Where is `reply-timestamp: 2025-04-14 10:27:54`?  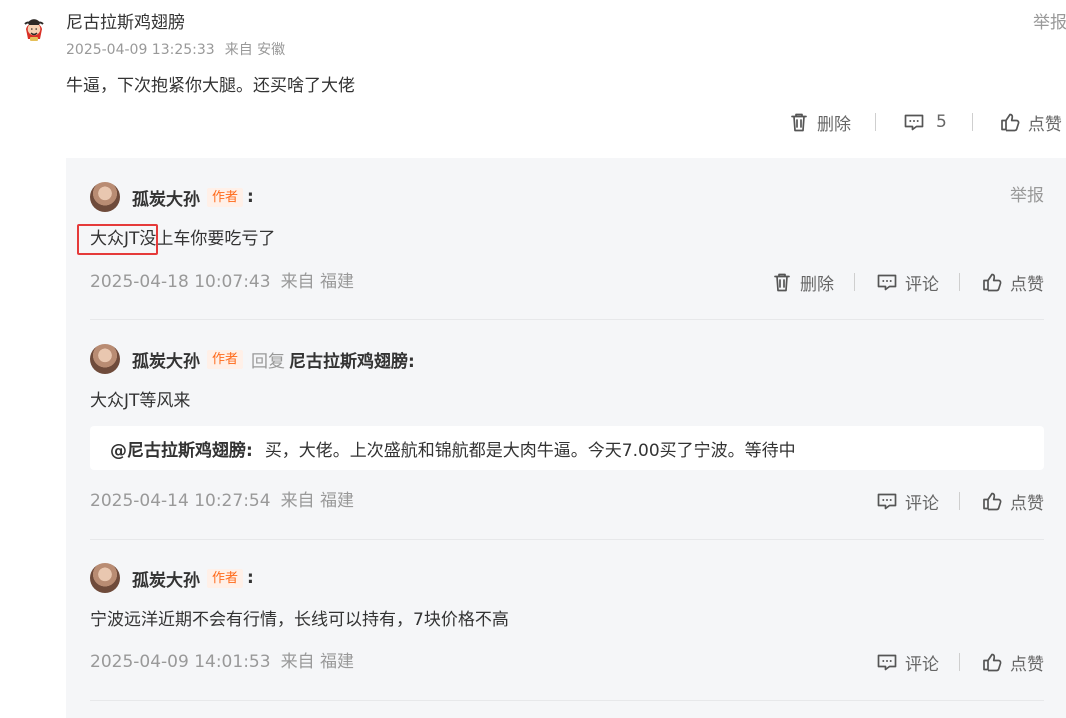
reply-timestamp: 2025-04-14 10:27:54 is located at coordinates (180, 501).